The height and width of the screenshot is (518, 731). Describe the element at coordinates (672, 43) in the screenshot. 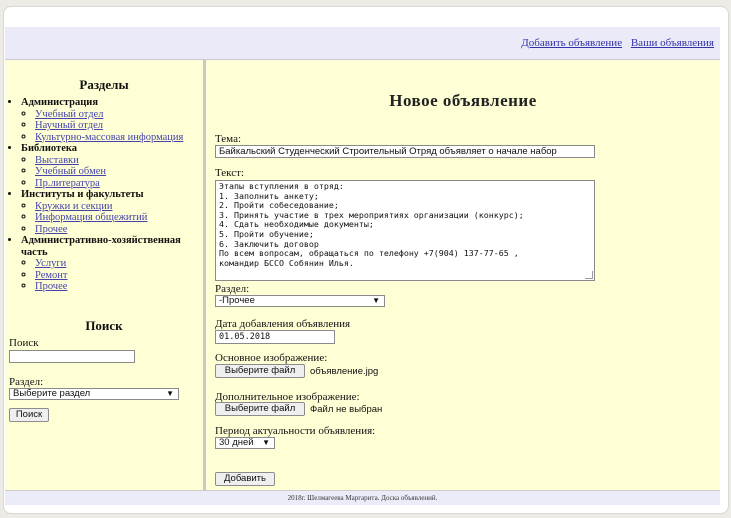

I see `my-ads-link: Ваши объявления` at that location.